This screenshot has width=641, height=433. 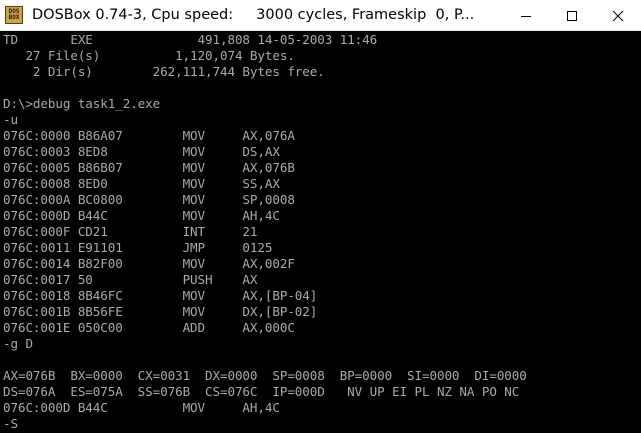 I want to click on console-line: 076C:001B 8B56FE MOV DX,[BP-02], so click(x=160, y=311).